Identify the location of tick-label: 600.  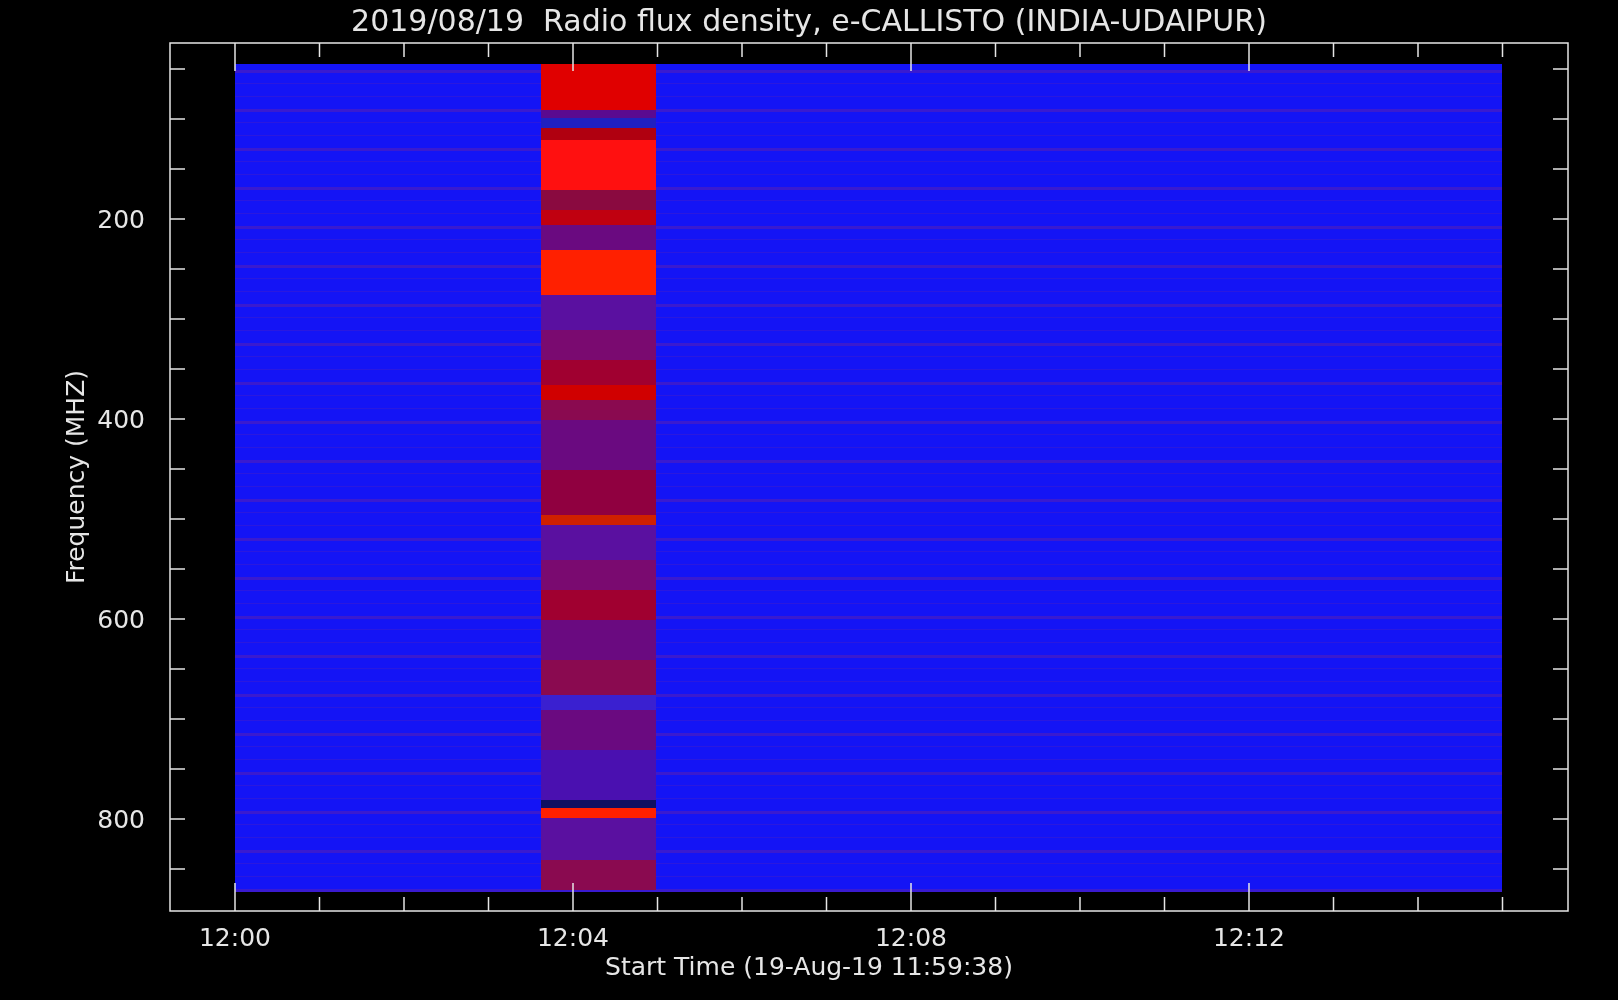
(121, 619).